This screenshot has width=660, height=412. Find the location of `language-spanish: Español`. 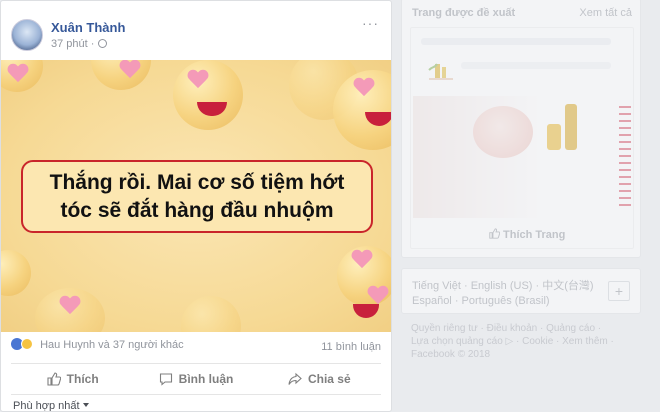

language-spanish: Español is located at coordinates (432, 301).